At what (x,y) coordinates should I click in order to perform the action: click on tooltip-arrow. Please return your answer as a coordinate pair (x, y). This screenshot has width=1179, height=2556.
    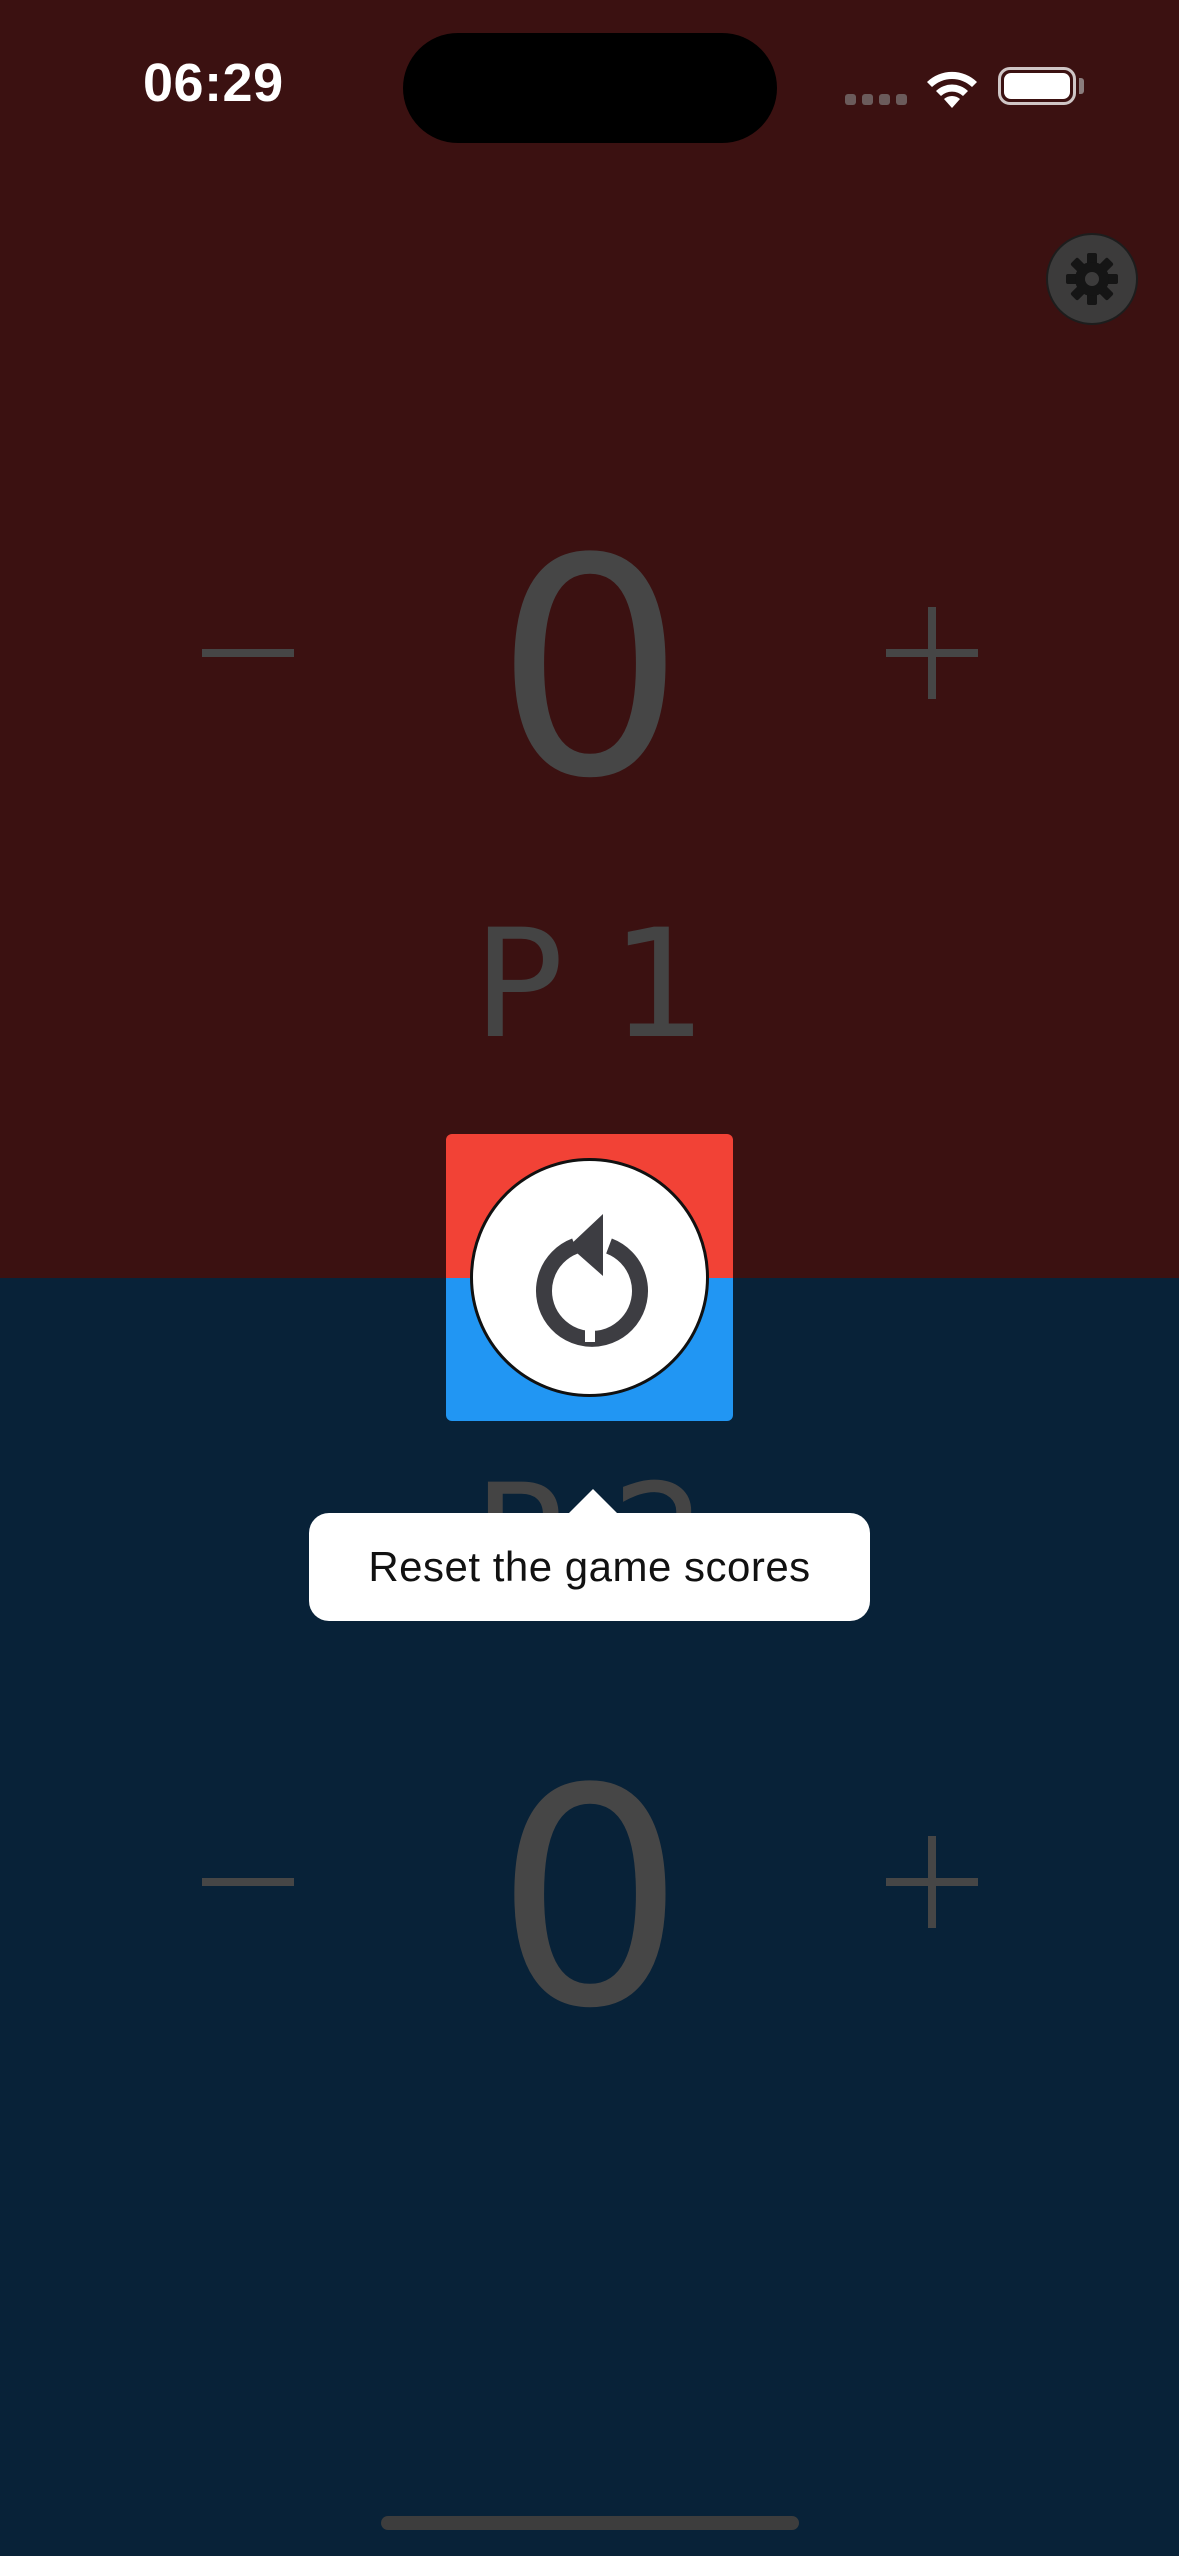
    Looking at the image, I should click on (593, 1502).